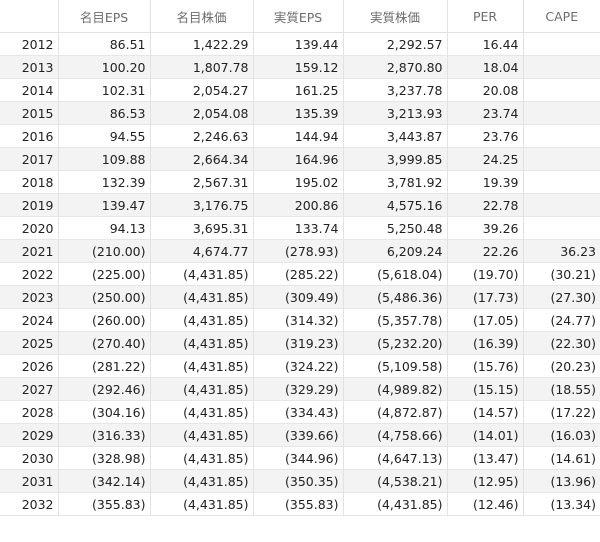  What do you see at coordinates (485, 159) in the screenshot?
I see `per-cell: 24.25` at bounding box center [485, 159].